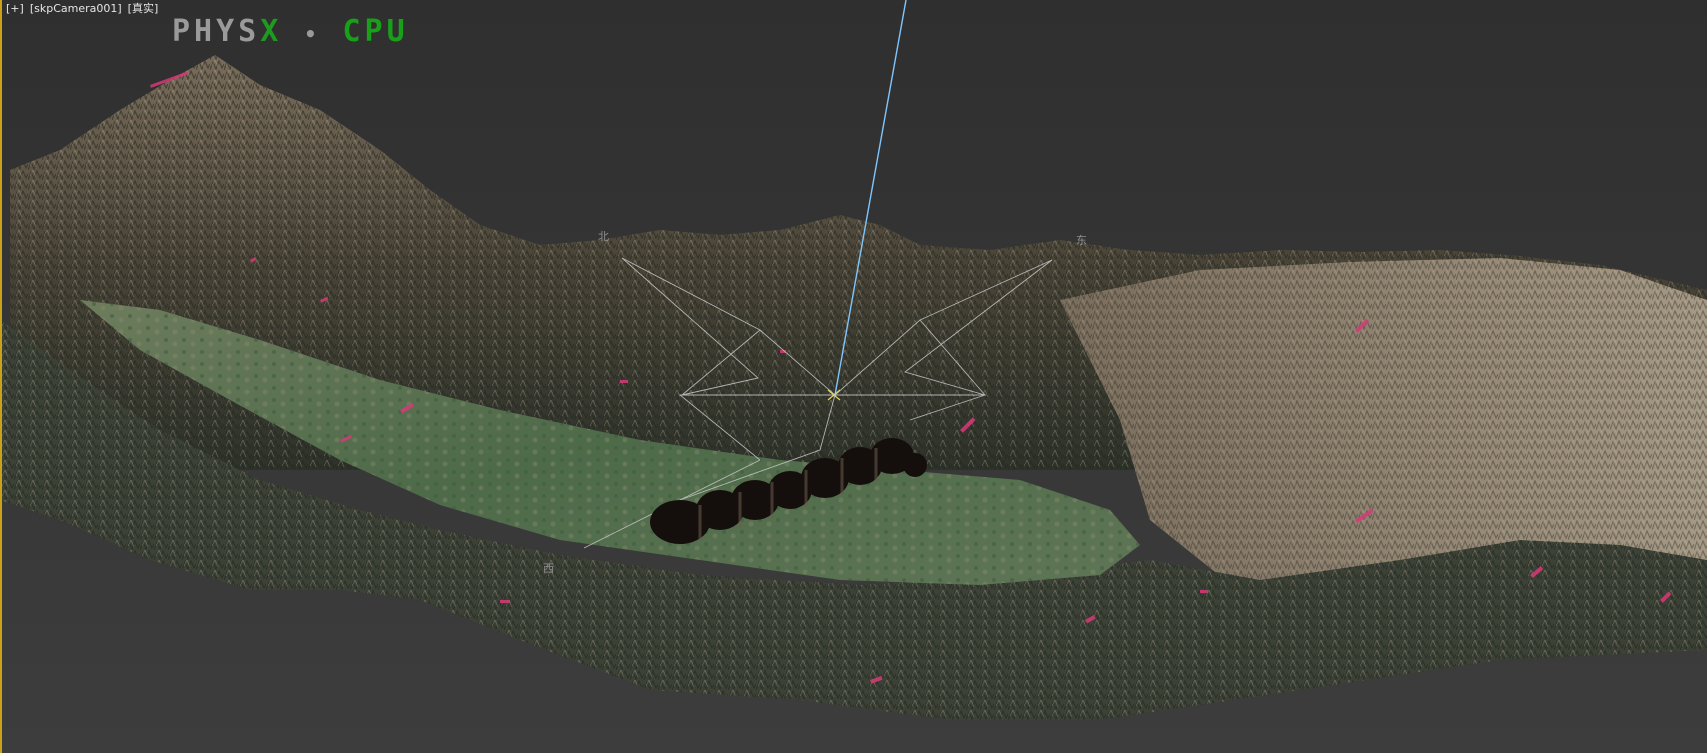 This screenshot has height=753, width=1707. I want to click on viewport-active-border, so click(1, 376).